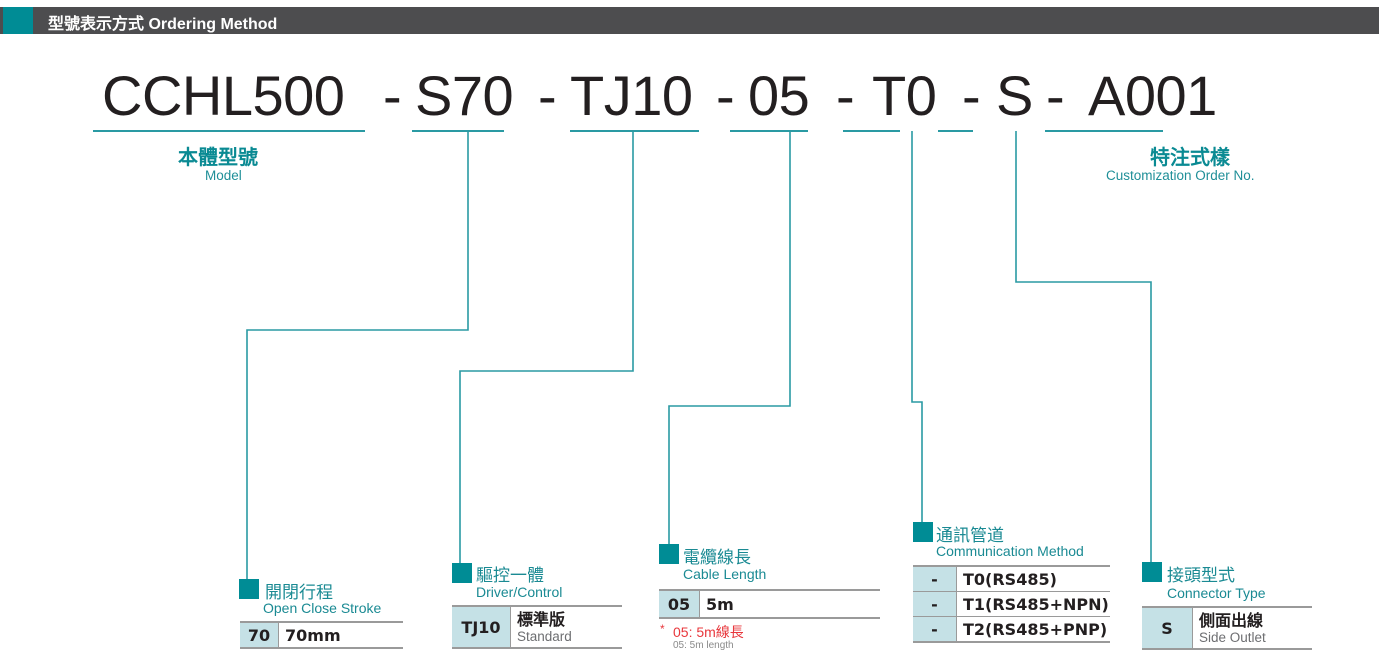 This screenshot has height=667, width=1379. What do you see at coordinates (634, 131) in the screenshot?
I see `underline-driver` at bounding box center [634, 131].